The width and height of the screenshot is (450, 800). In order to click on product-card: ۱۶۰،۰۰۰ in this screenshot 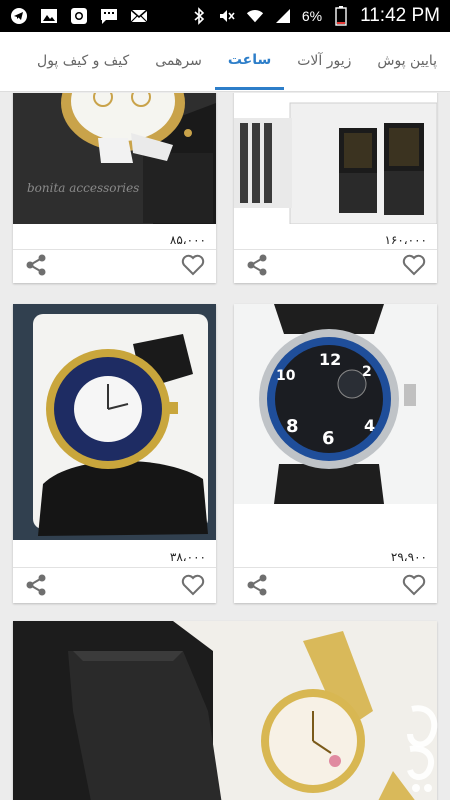, I will do `click(335, 188)`.